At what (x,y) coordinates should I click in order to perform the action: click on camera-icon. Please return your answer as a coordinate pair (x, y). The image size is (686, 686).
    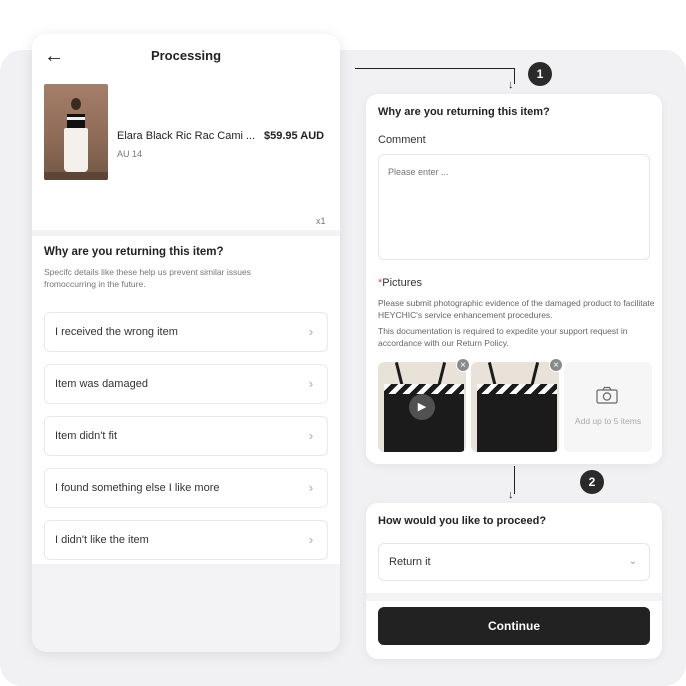
    Looking at the image, I should click on (607, 395).